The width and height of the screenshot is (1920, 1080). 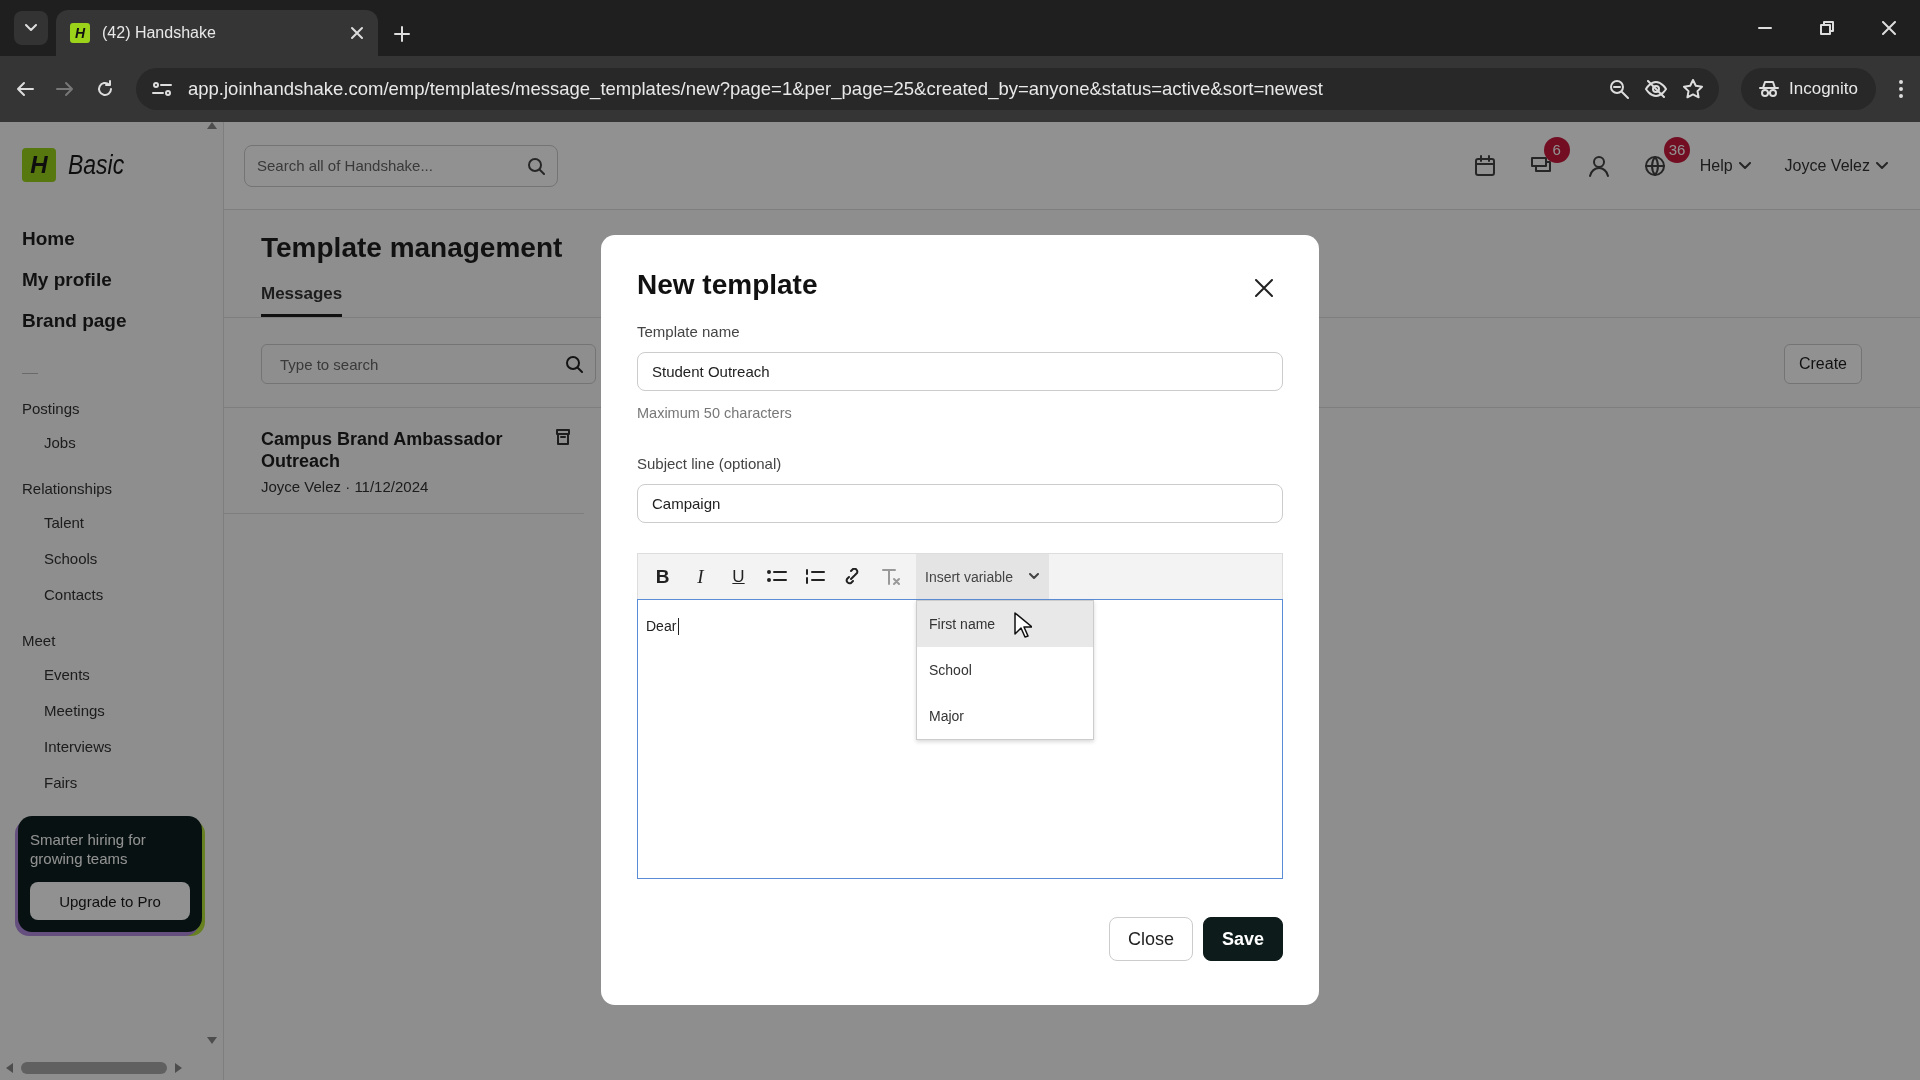 I want to click on subject-field: Campaign, so click(x=960, y=503).